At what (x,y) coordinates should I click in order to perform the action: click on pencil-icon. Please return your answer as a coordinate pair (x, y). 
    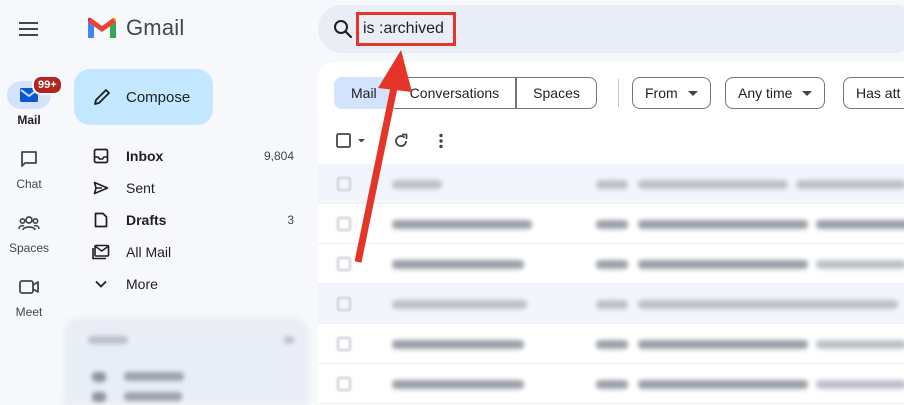
    Looking at the image, I should click on (102, 97).